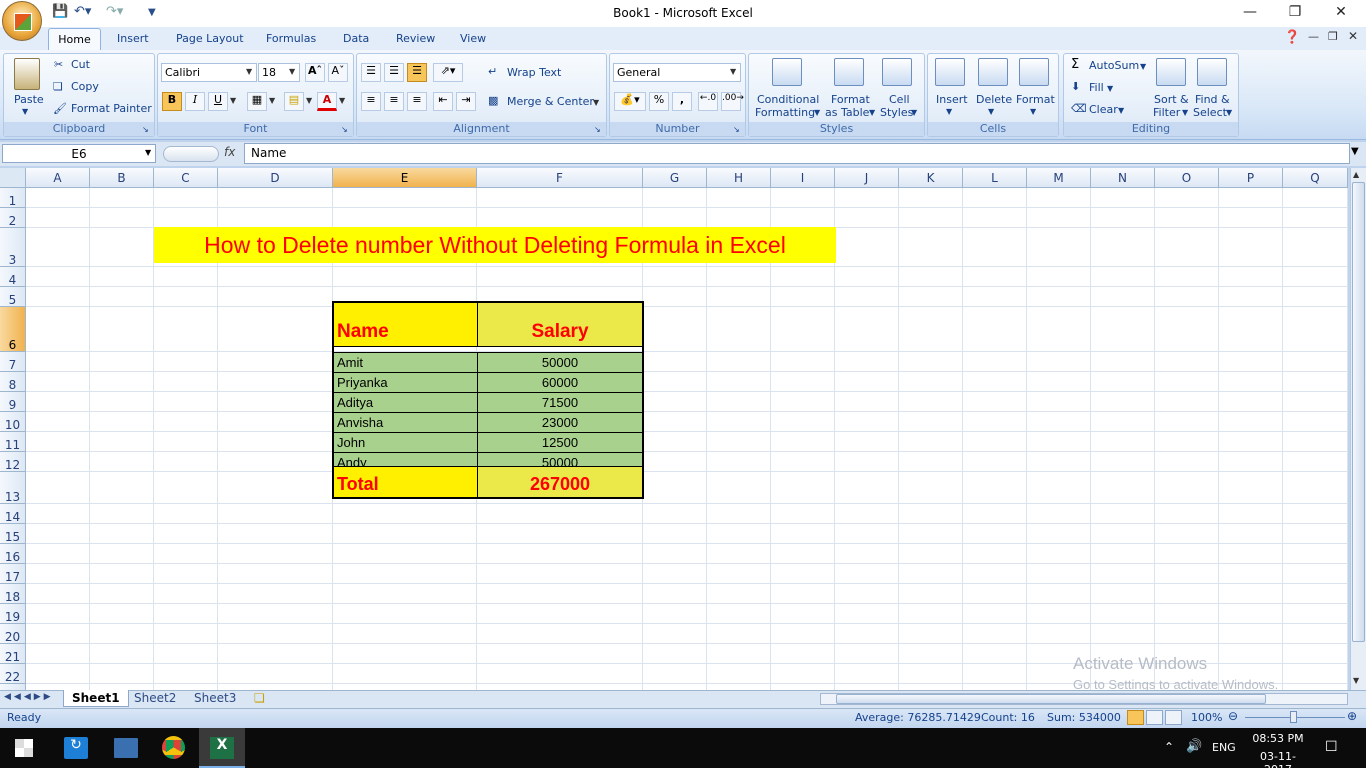 The width and height of the screenshot is (1366, 768). What do you see at coordinates (338, 72) in the screenshot?
I see `shrink-font-icon: Aˇ` at bounding box center [338, 72].